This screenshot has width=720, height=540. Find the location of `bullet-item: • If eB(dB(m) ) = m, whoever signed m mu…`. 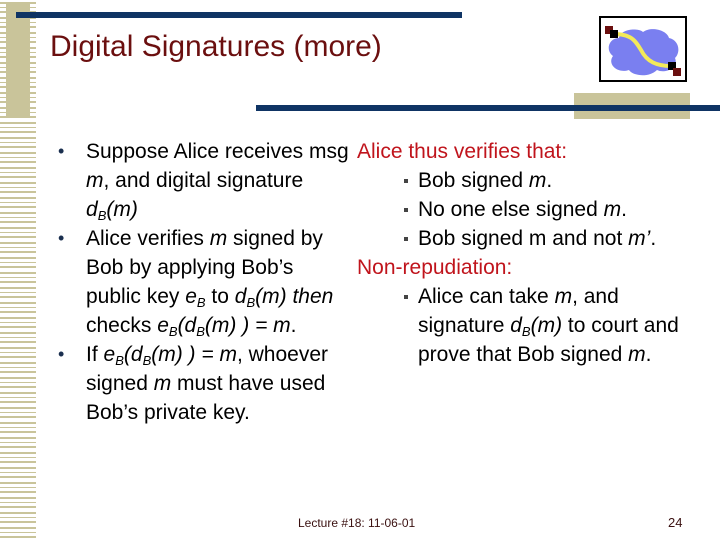

bullet-item: • If eB(dB(m) ) = m, whoever signed m mu… is located at coordinates (200, 383).